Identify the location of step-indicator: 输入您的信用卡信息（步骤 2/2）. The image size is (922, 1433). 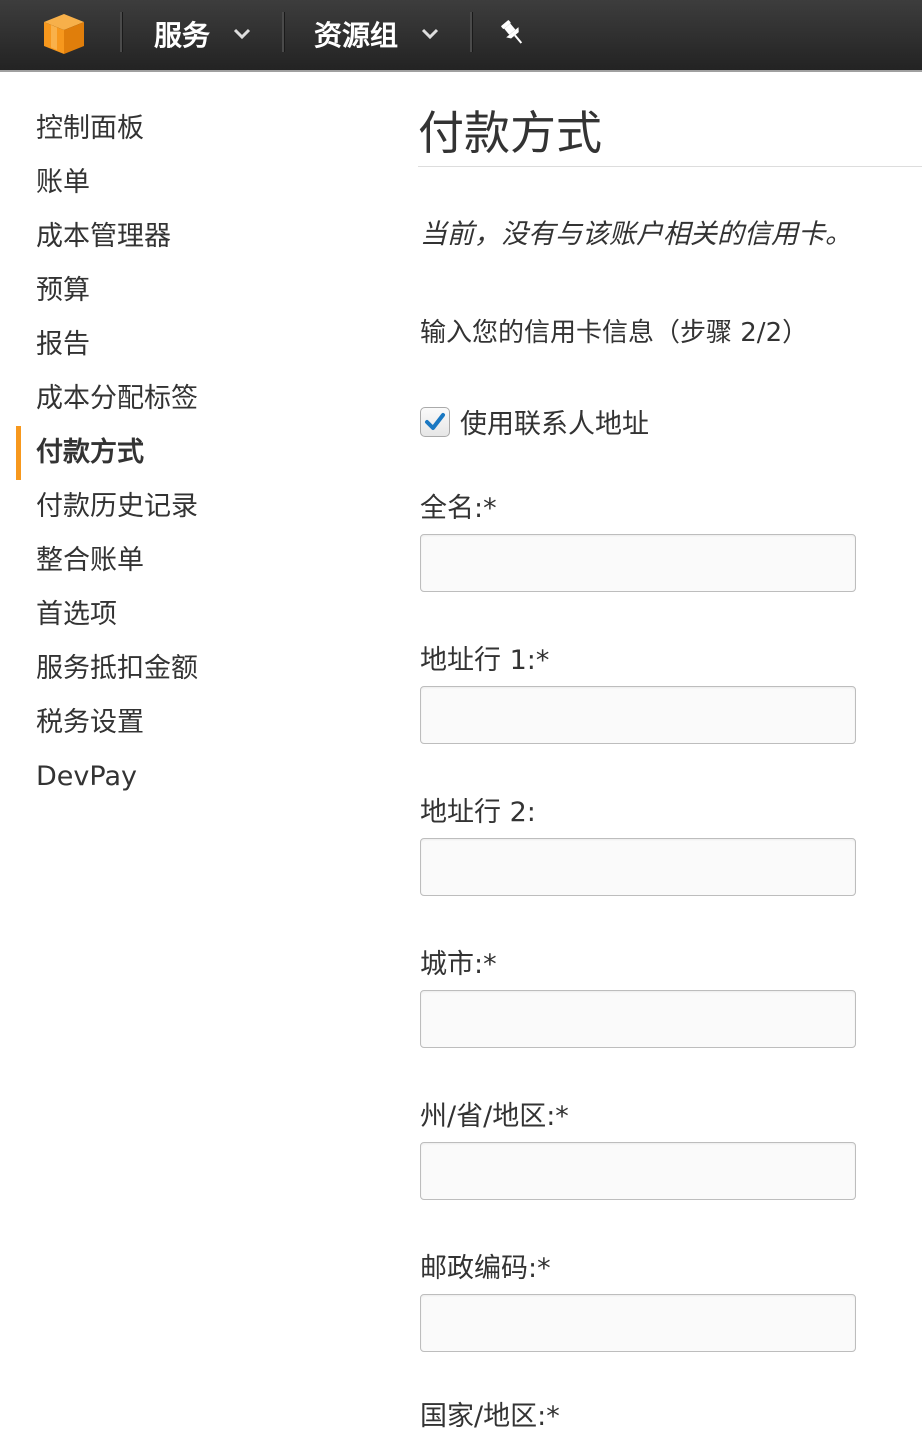
(614, 333).